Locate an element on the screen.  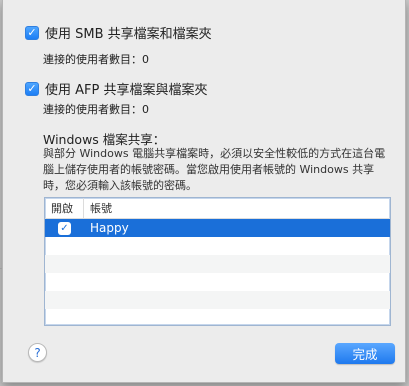
help-button: ? is located at coordinates (37, 352).